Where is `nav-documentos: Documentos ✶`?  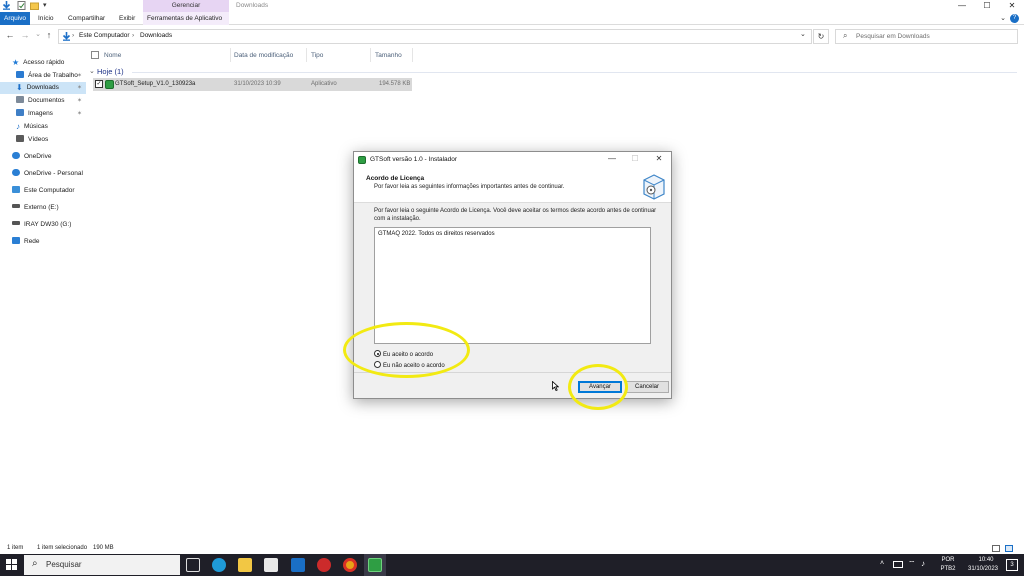 nav-documentos: Documentos ✶ is located at coordinates (51, 101).